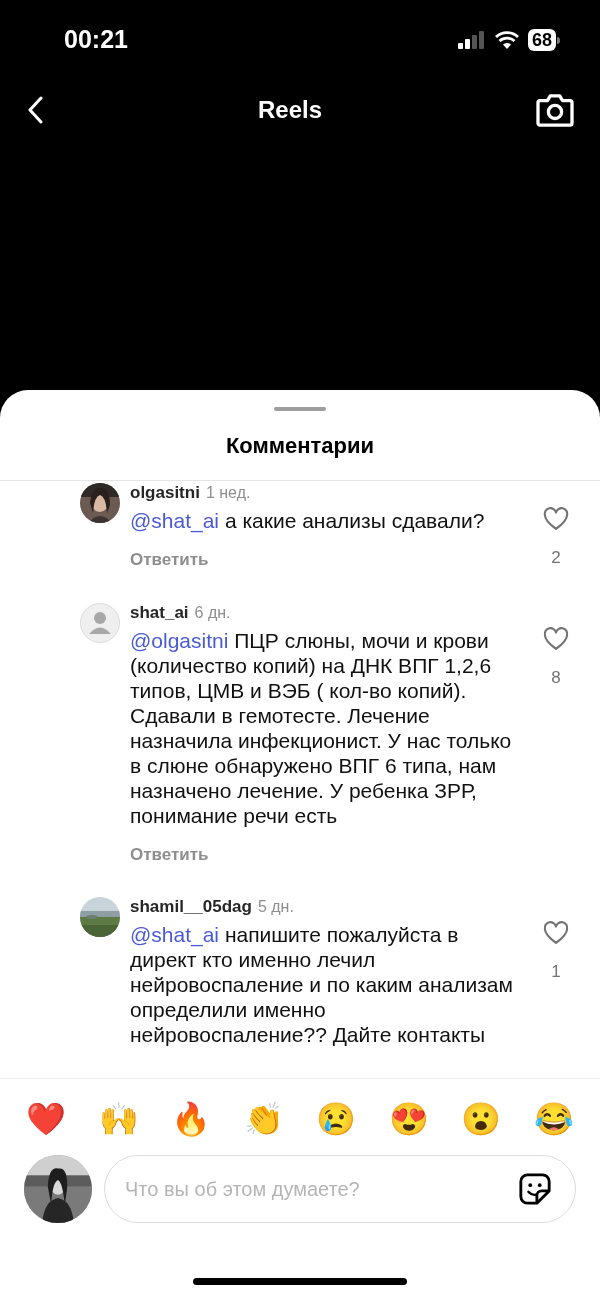  What do you see at coordinates (535, 1189) in the screenshot?
I see `sticker-icon` at bounding box center [535, 1189].